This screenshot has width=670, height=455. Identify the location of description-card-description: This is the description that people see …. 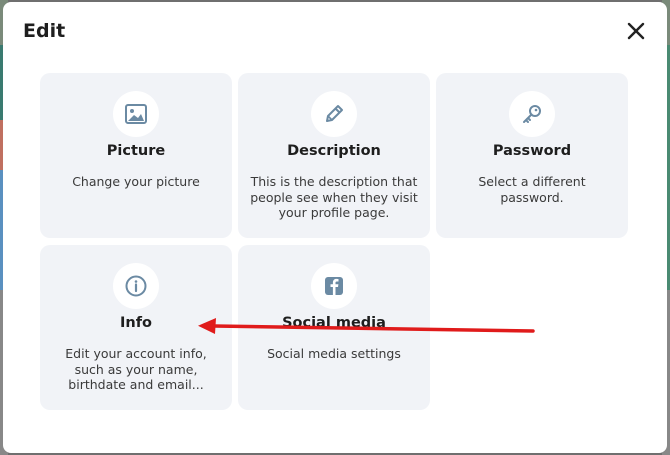
(334, 197).